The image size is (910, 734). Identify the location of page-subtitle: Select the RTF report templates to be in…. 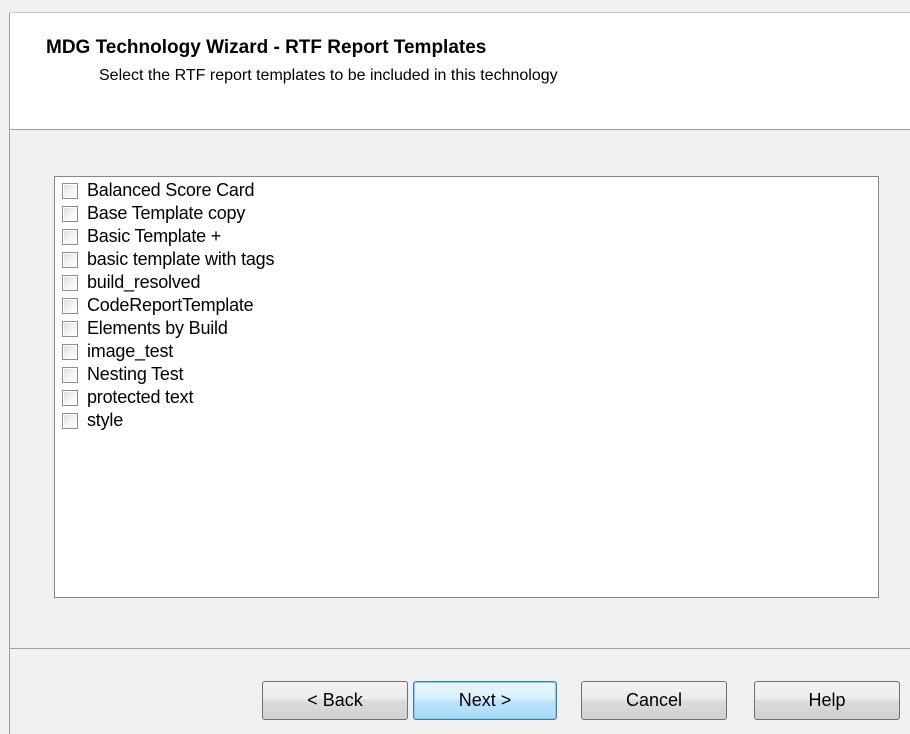
(328, 75).